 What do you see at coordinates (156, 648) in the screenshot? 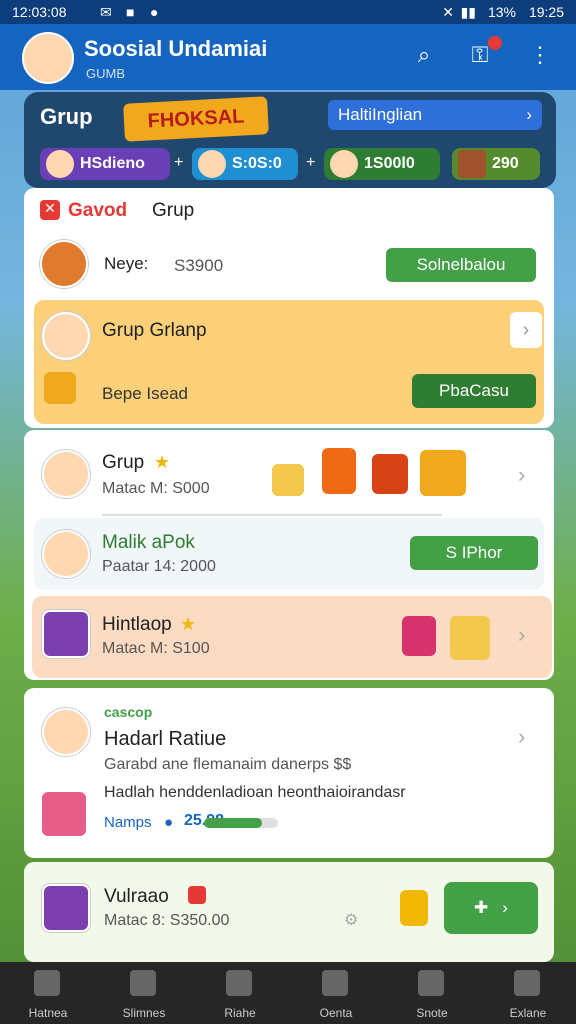
I see `row-subtitle: Matac M: S100` at bounding box center [156, 648].